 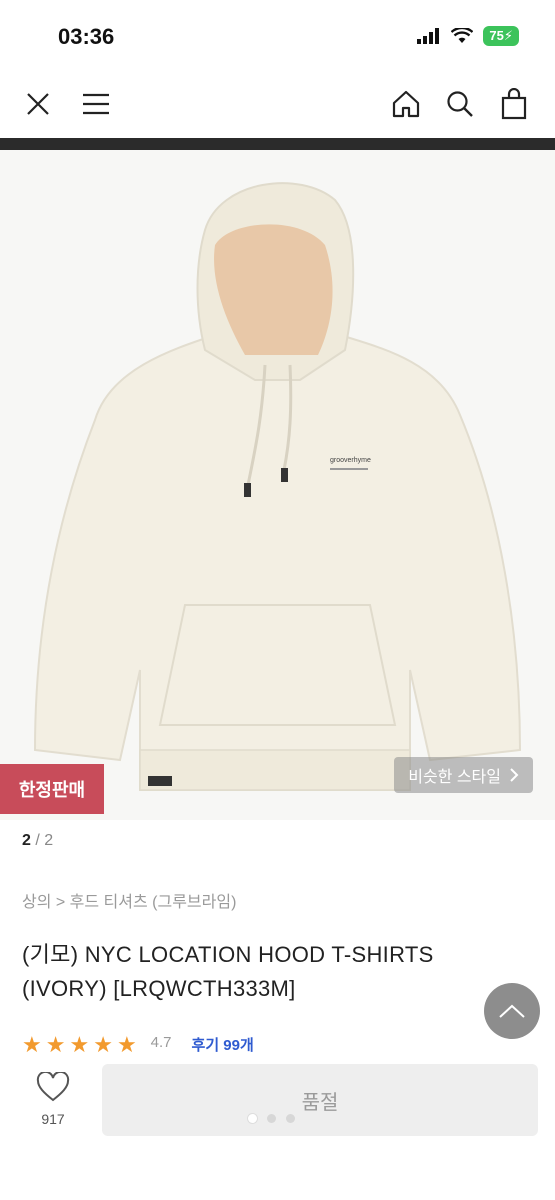 I want to click on home-icon, so click(x=406, y=104).